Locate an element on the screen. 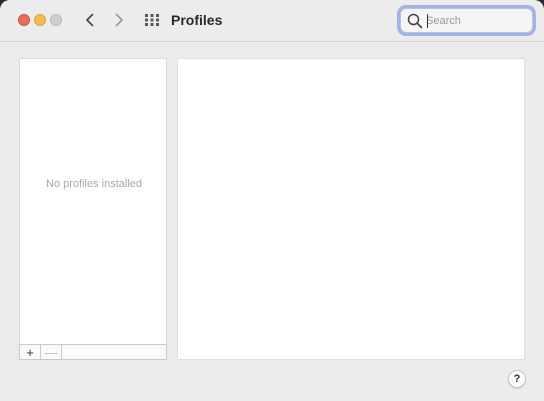 This screenshot has height=401, width=544. remove-profile-button: — is located at coordinates (51, 352).